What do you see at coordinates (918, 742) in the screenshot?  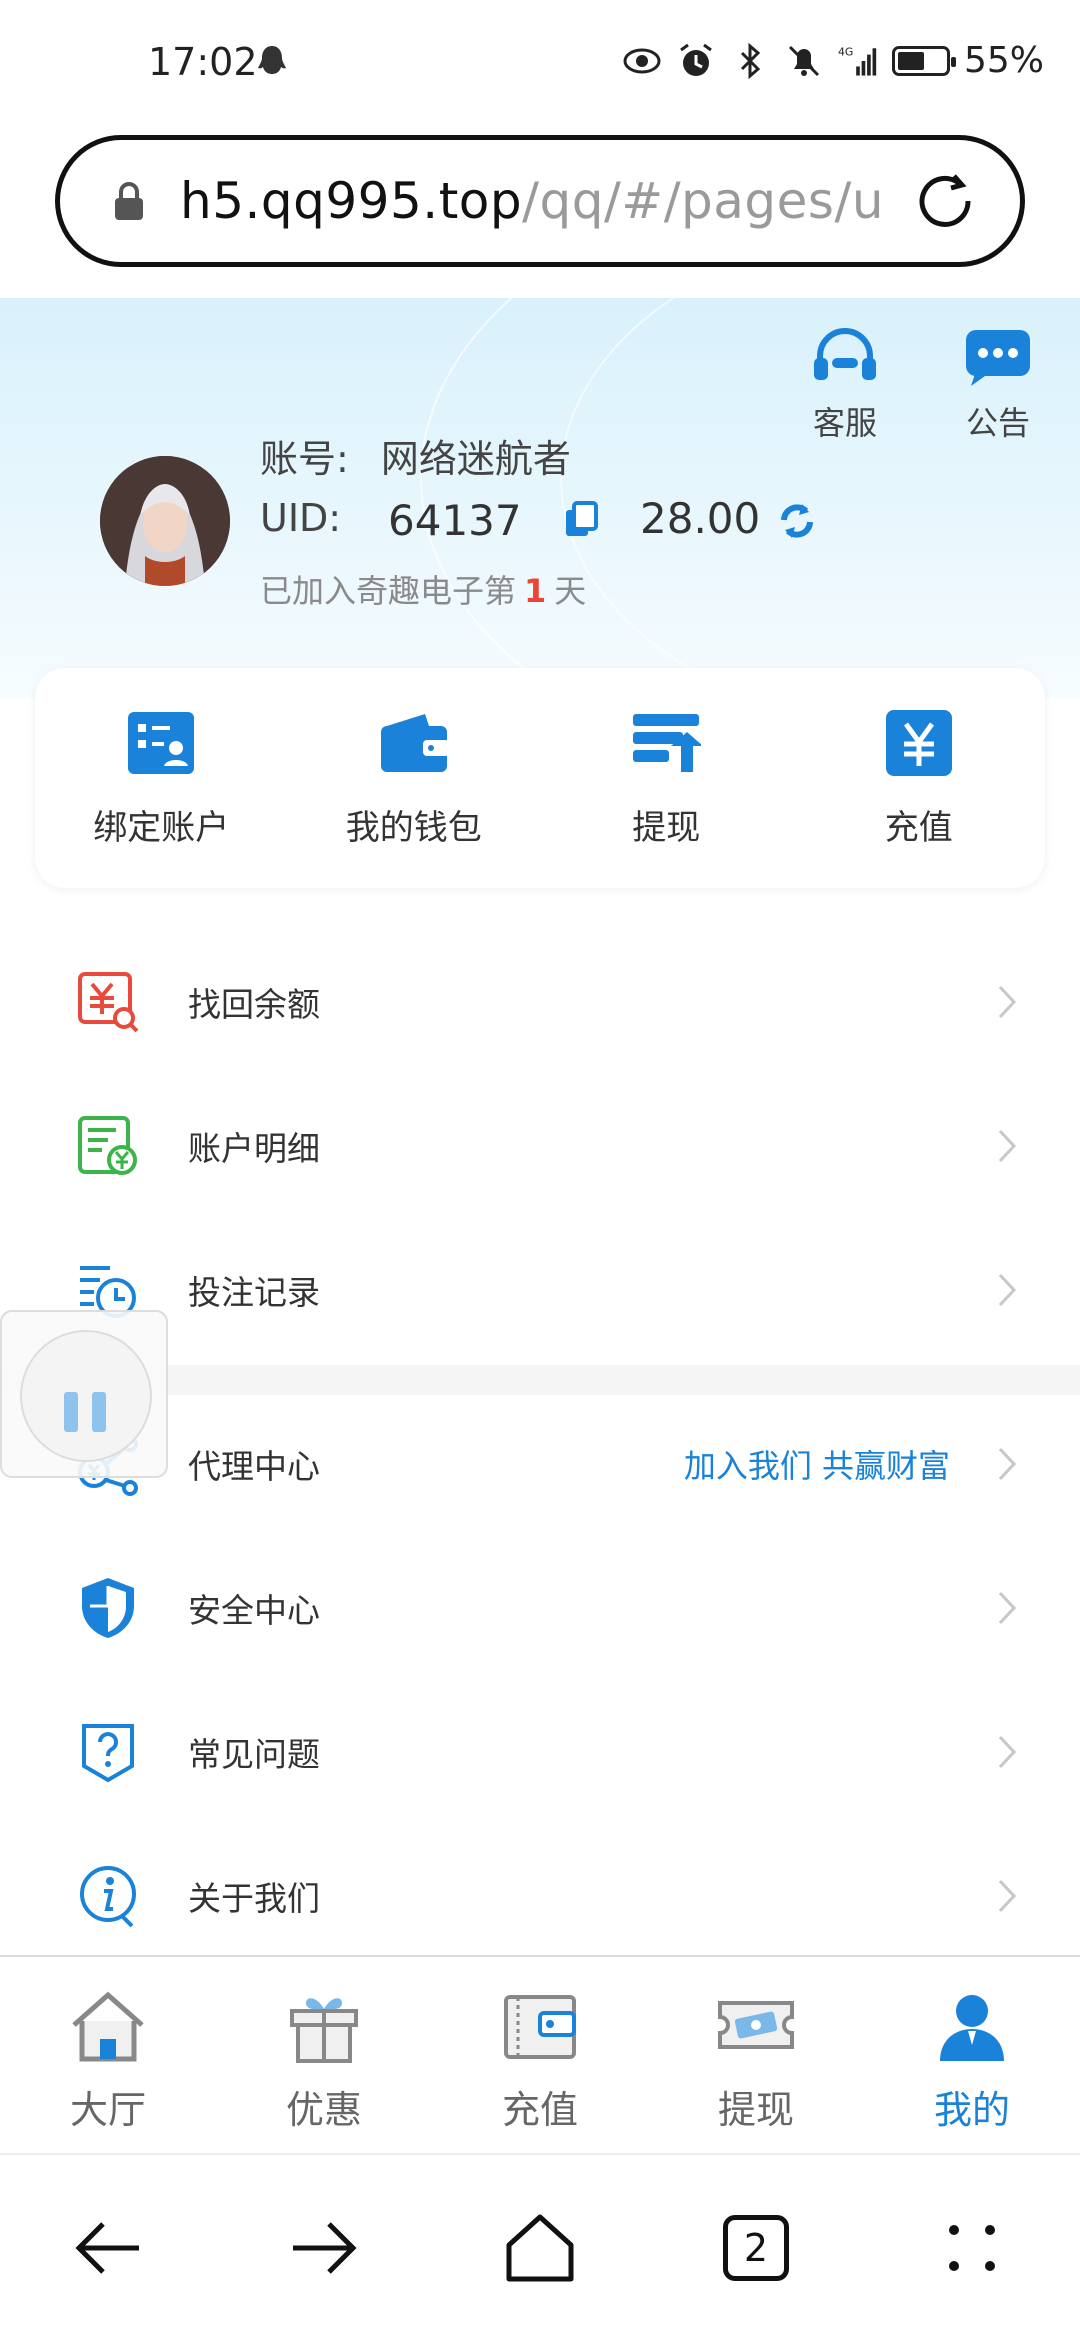 I see `yen-recharge-icon` at bounding box center [918, 742].